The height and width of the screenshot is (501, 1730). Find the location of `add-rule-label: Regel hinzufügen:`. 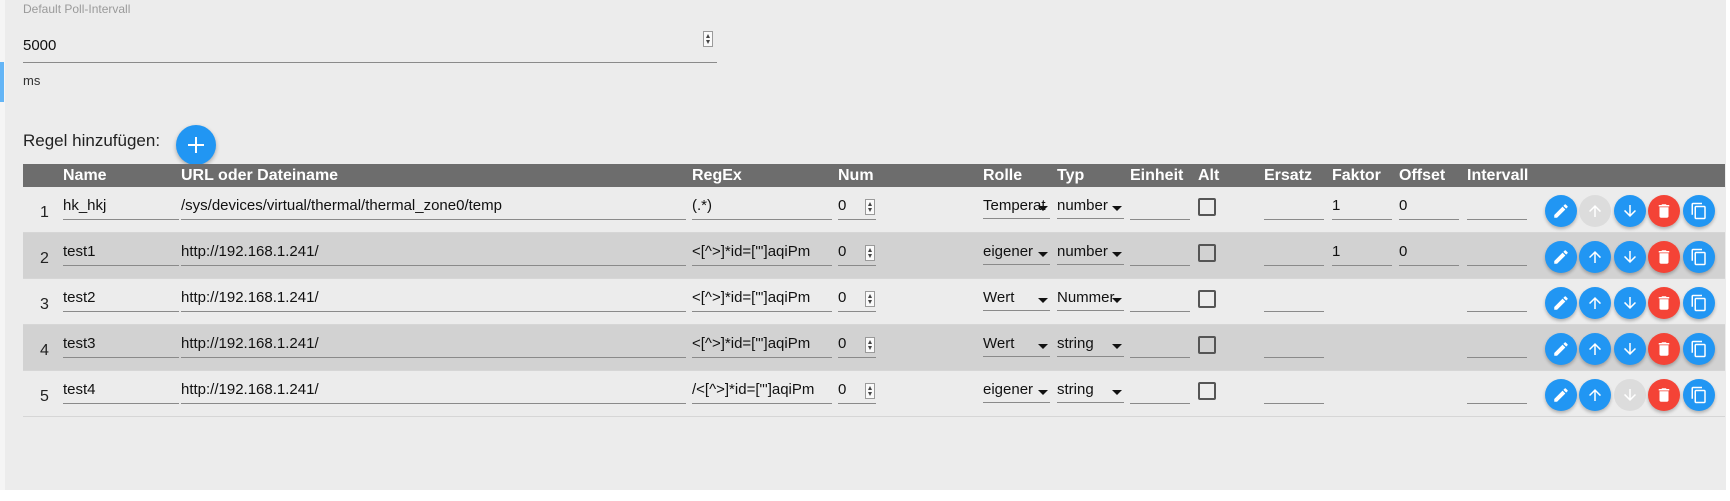

add-rule-label: Regel hinzufügen: is located at coordinates (92, 140).